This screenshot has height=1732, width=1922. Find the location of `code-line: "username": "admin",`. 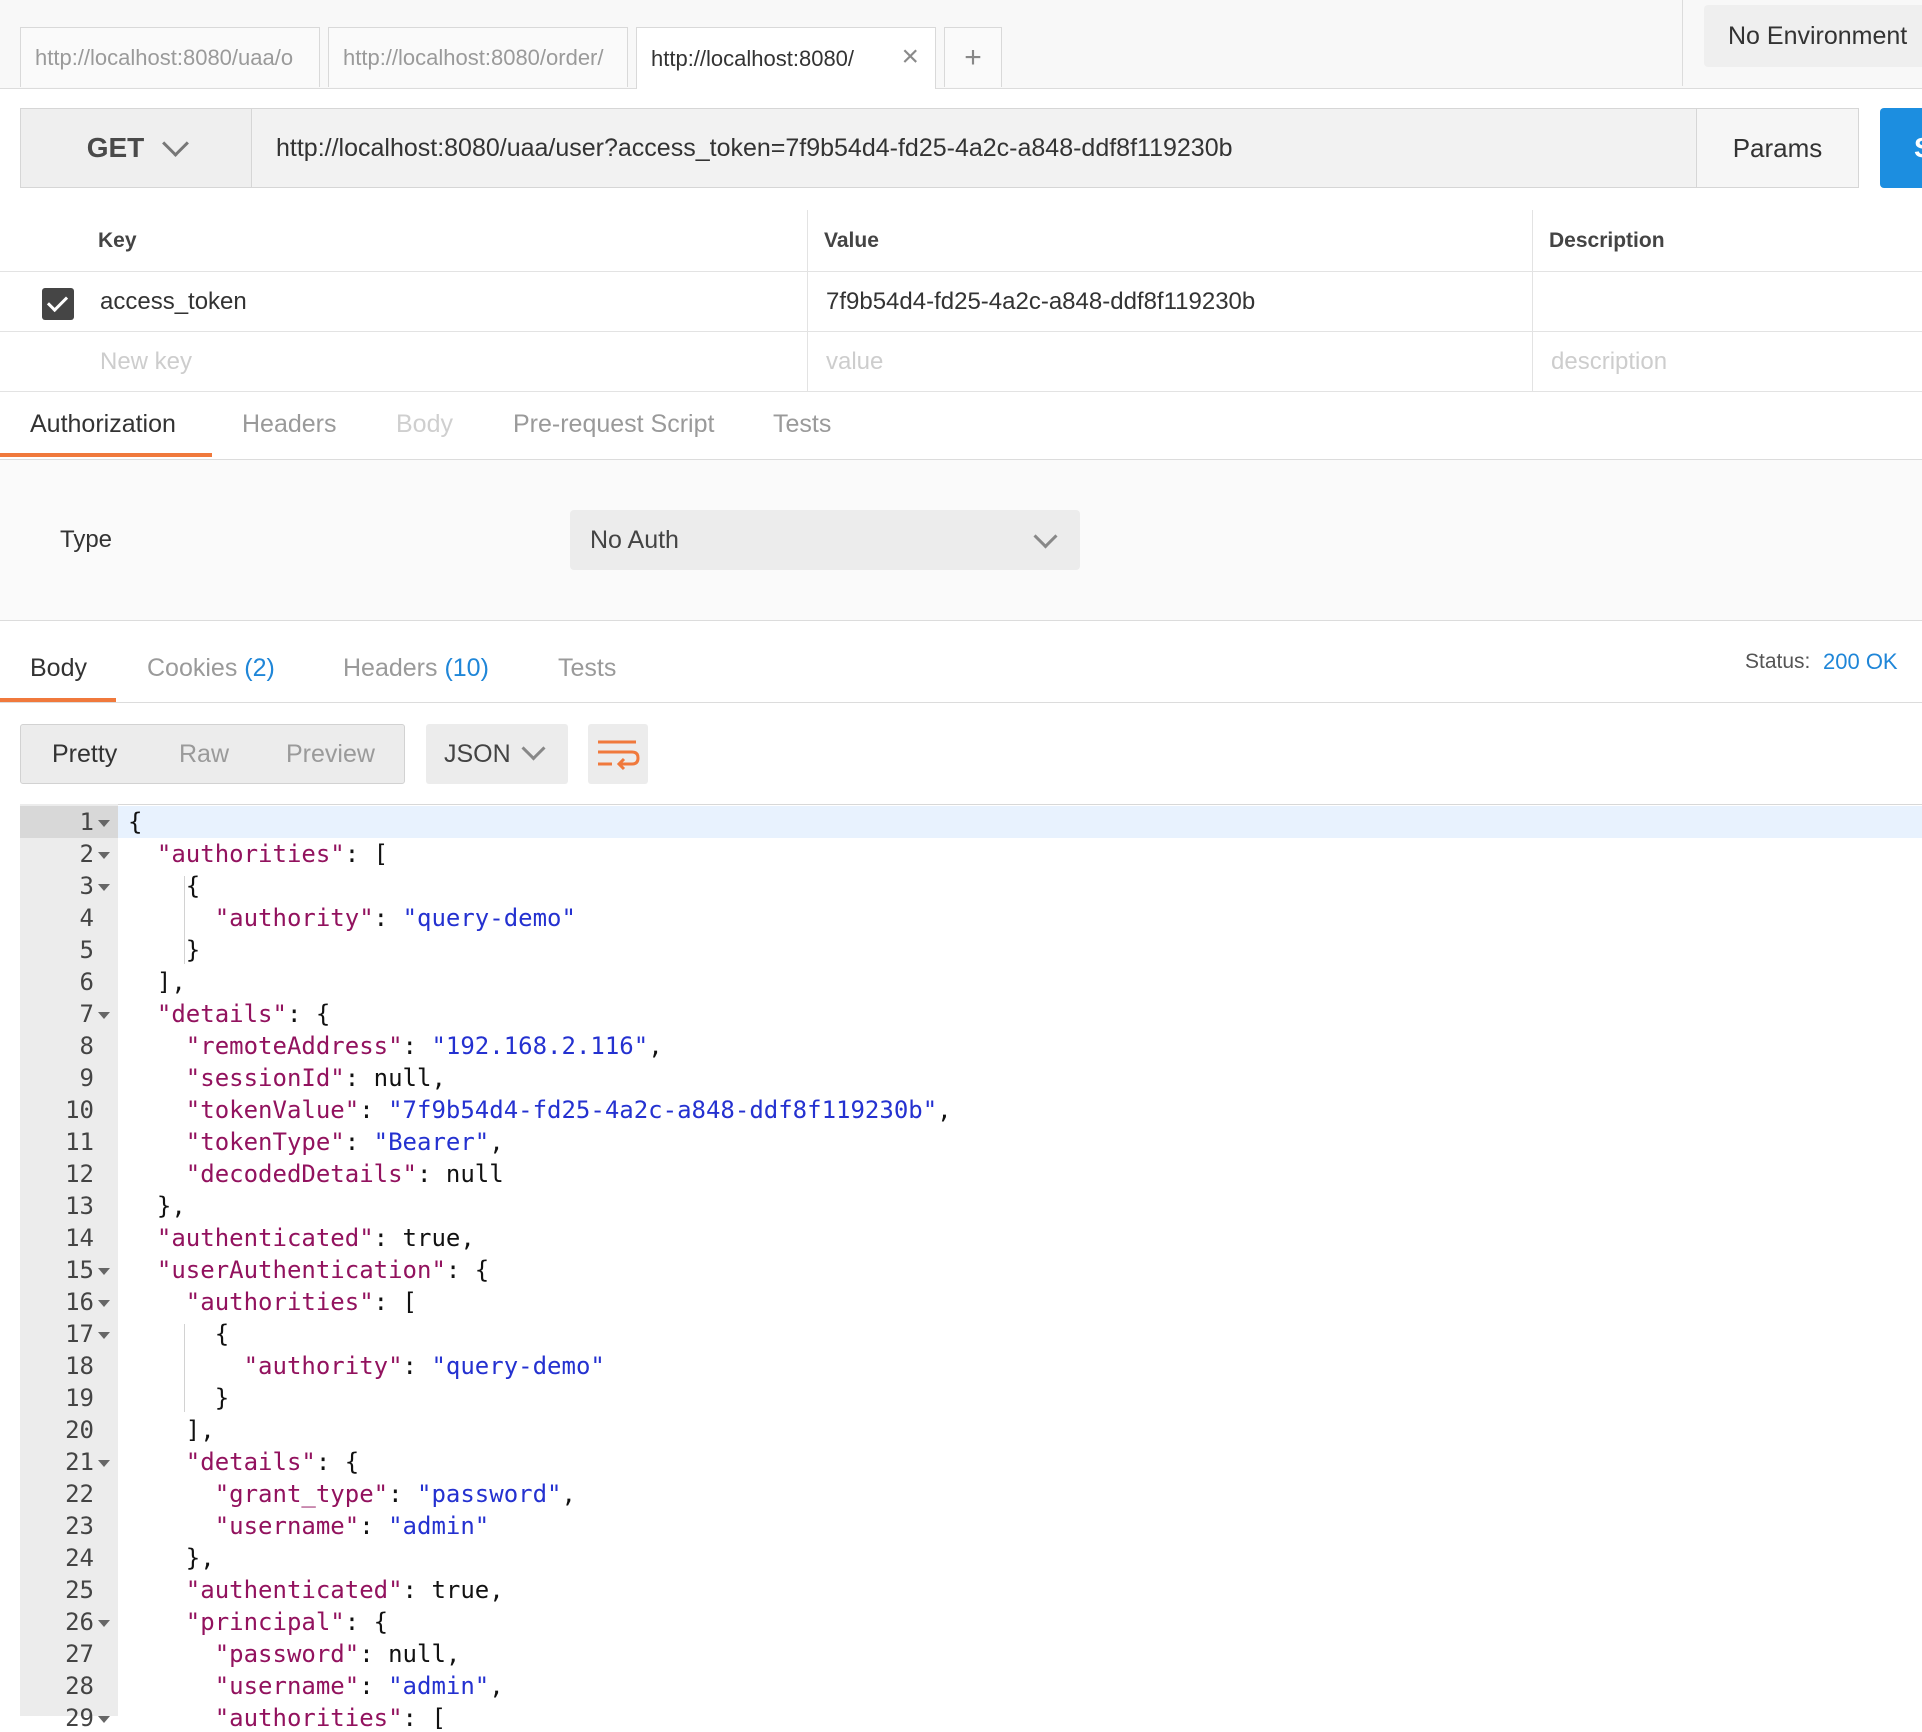

code-line: "username": "admin", is located at coordinates (359, 1686).